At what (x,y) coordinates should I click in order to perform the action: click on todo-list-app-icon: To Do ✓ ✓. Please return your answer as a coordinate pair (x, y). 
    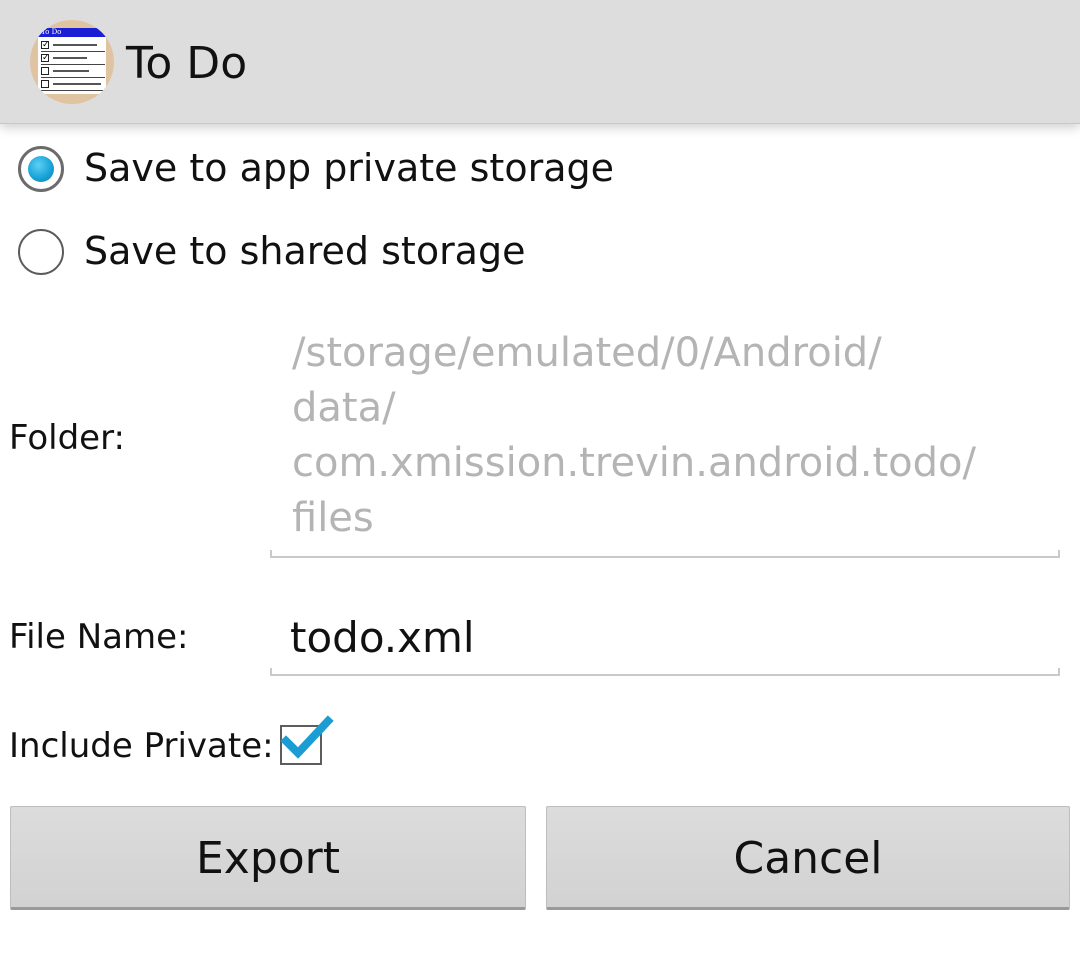
    Looking at the image, I should click on (72, 62).